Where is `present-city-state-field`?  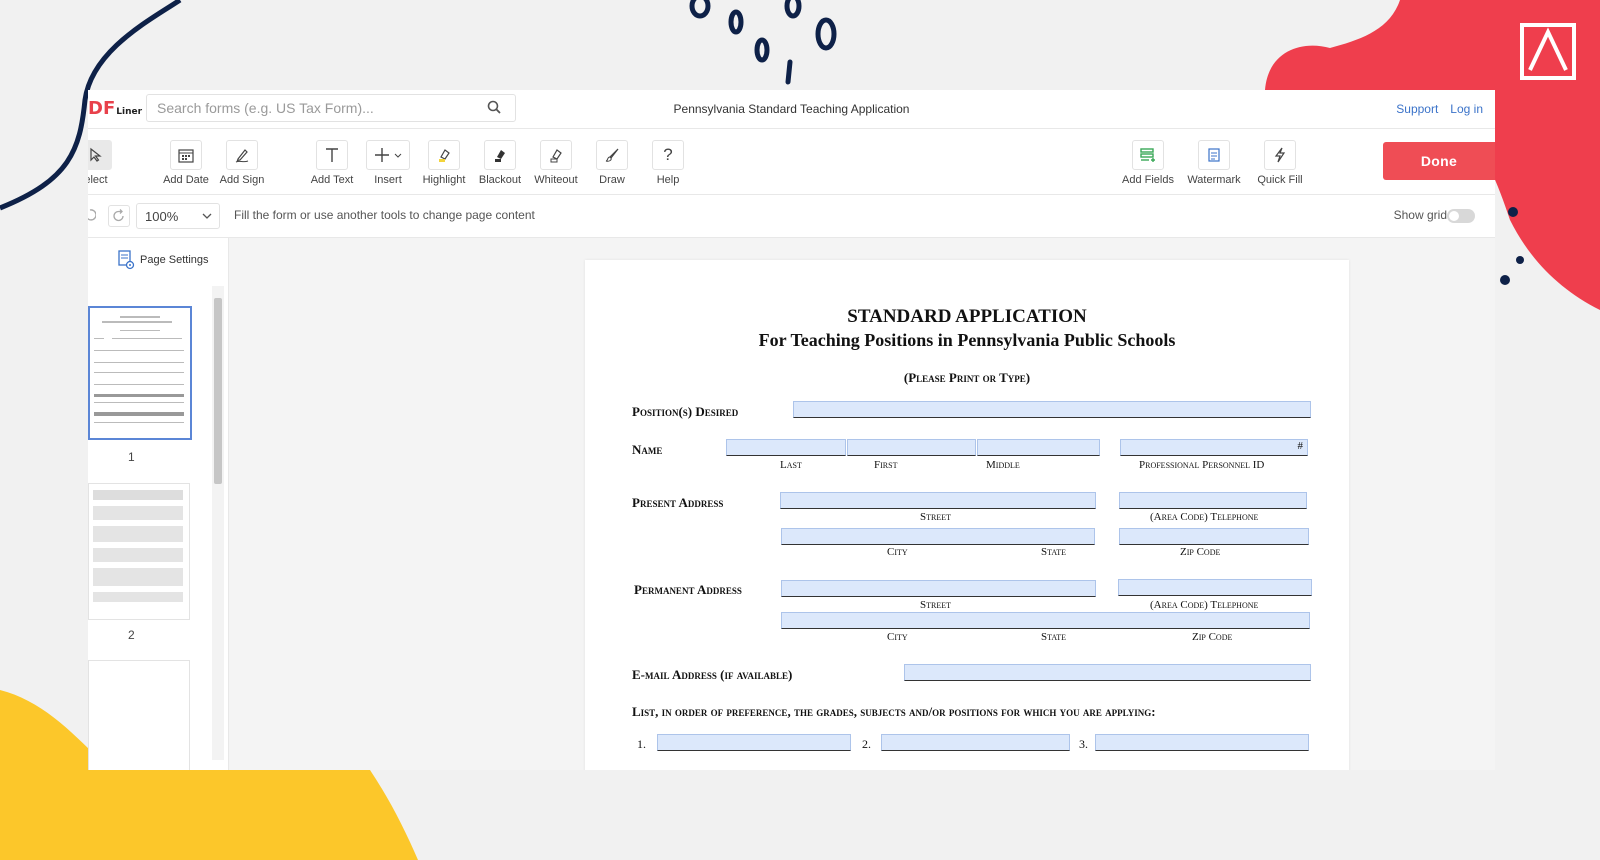 present-city-state-field is located at coordinates (938, 536).